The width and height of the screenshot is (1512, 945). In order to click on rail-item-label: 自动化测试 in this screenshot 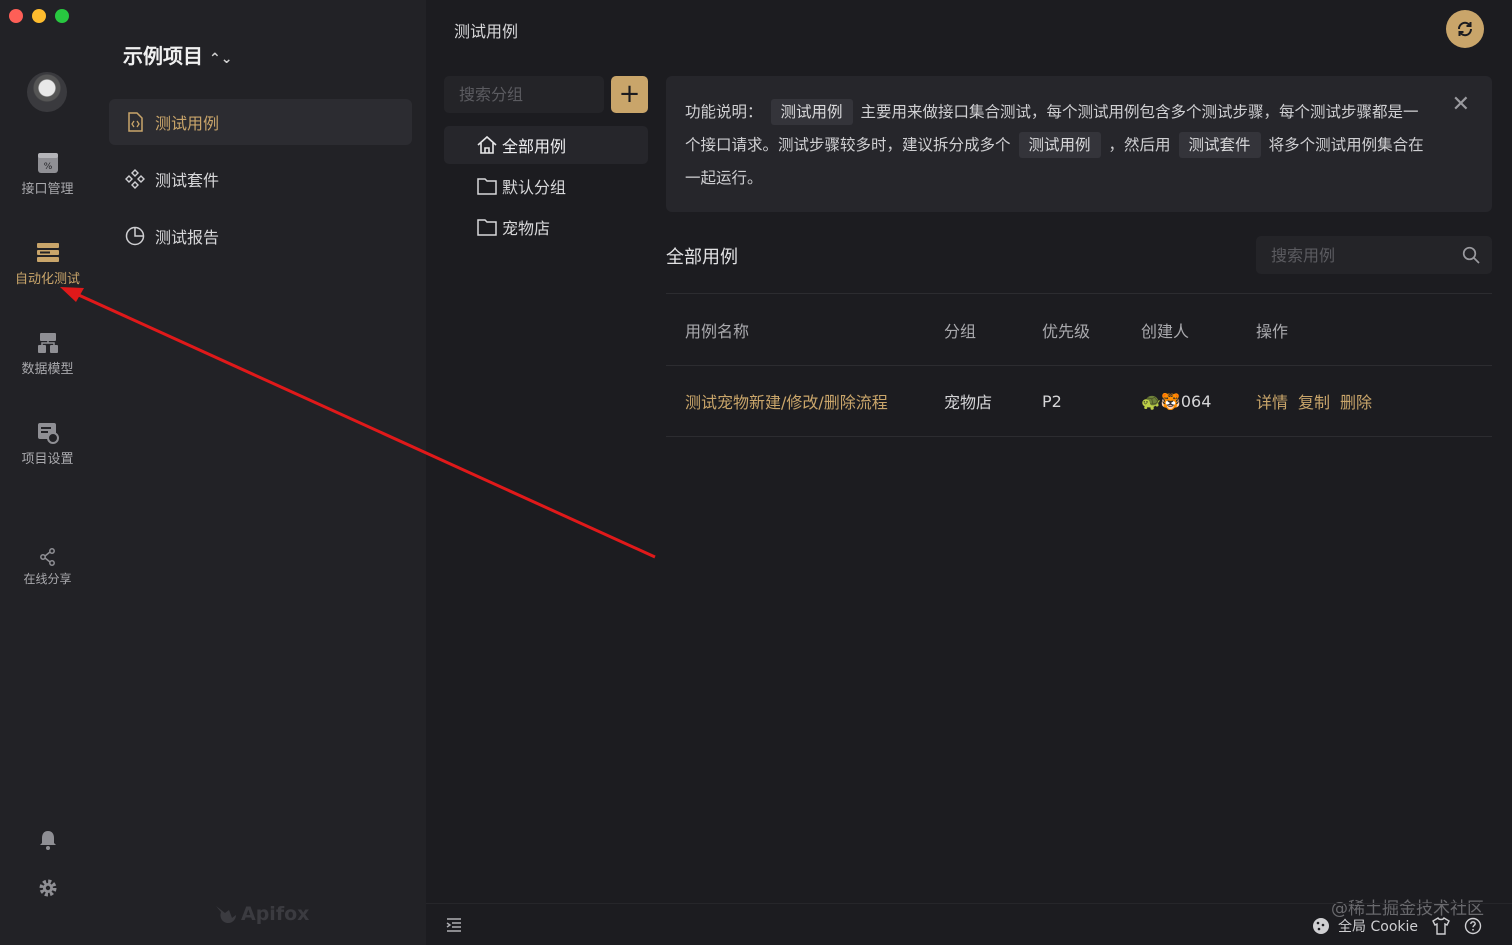, I will do `click(47, 279)`.